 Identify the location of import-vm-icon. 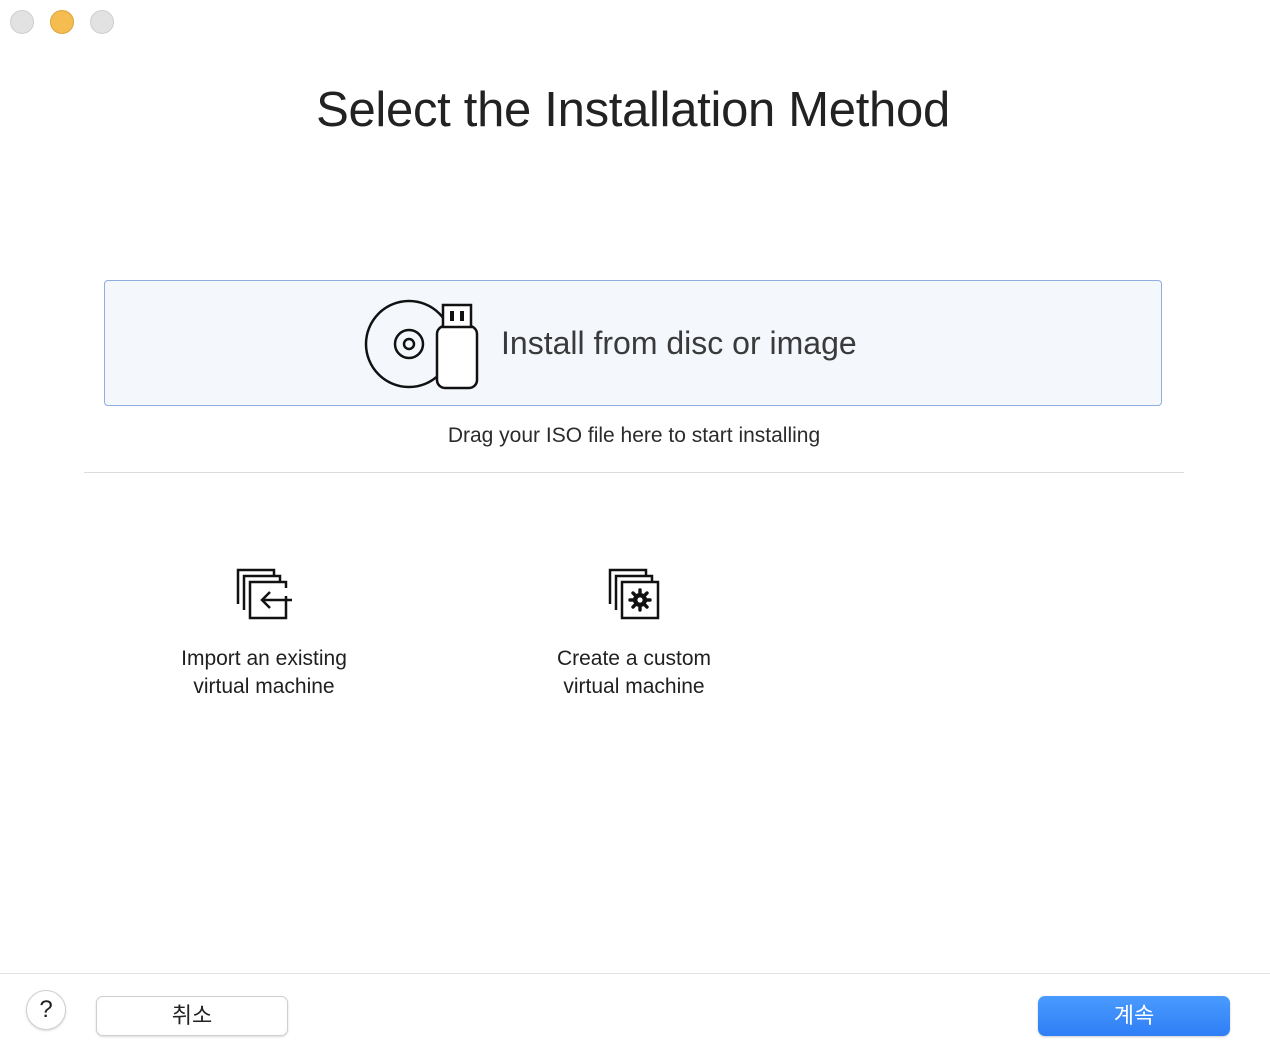
(264, 596).